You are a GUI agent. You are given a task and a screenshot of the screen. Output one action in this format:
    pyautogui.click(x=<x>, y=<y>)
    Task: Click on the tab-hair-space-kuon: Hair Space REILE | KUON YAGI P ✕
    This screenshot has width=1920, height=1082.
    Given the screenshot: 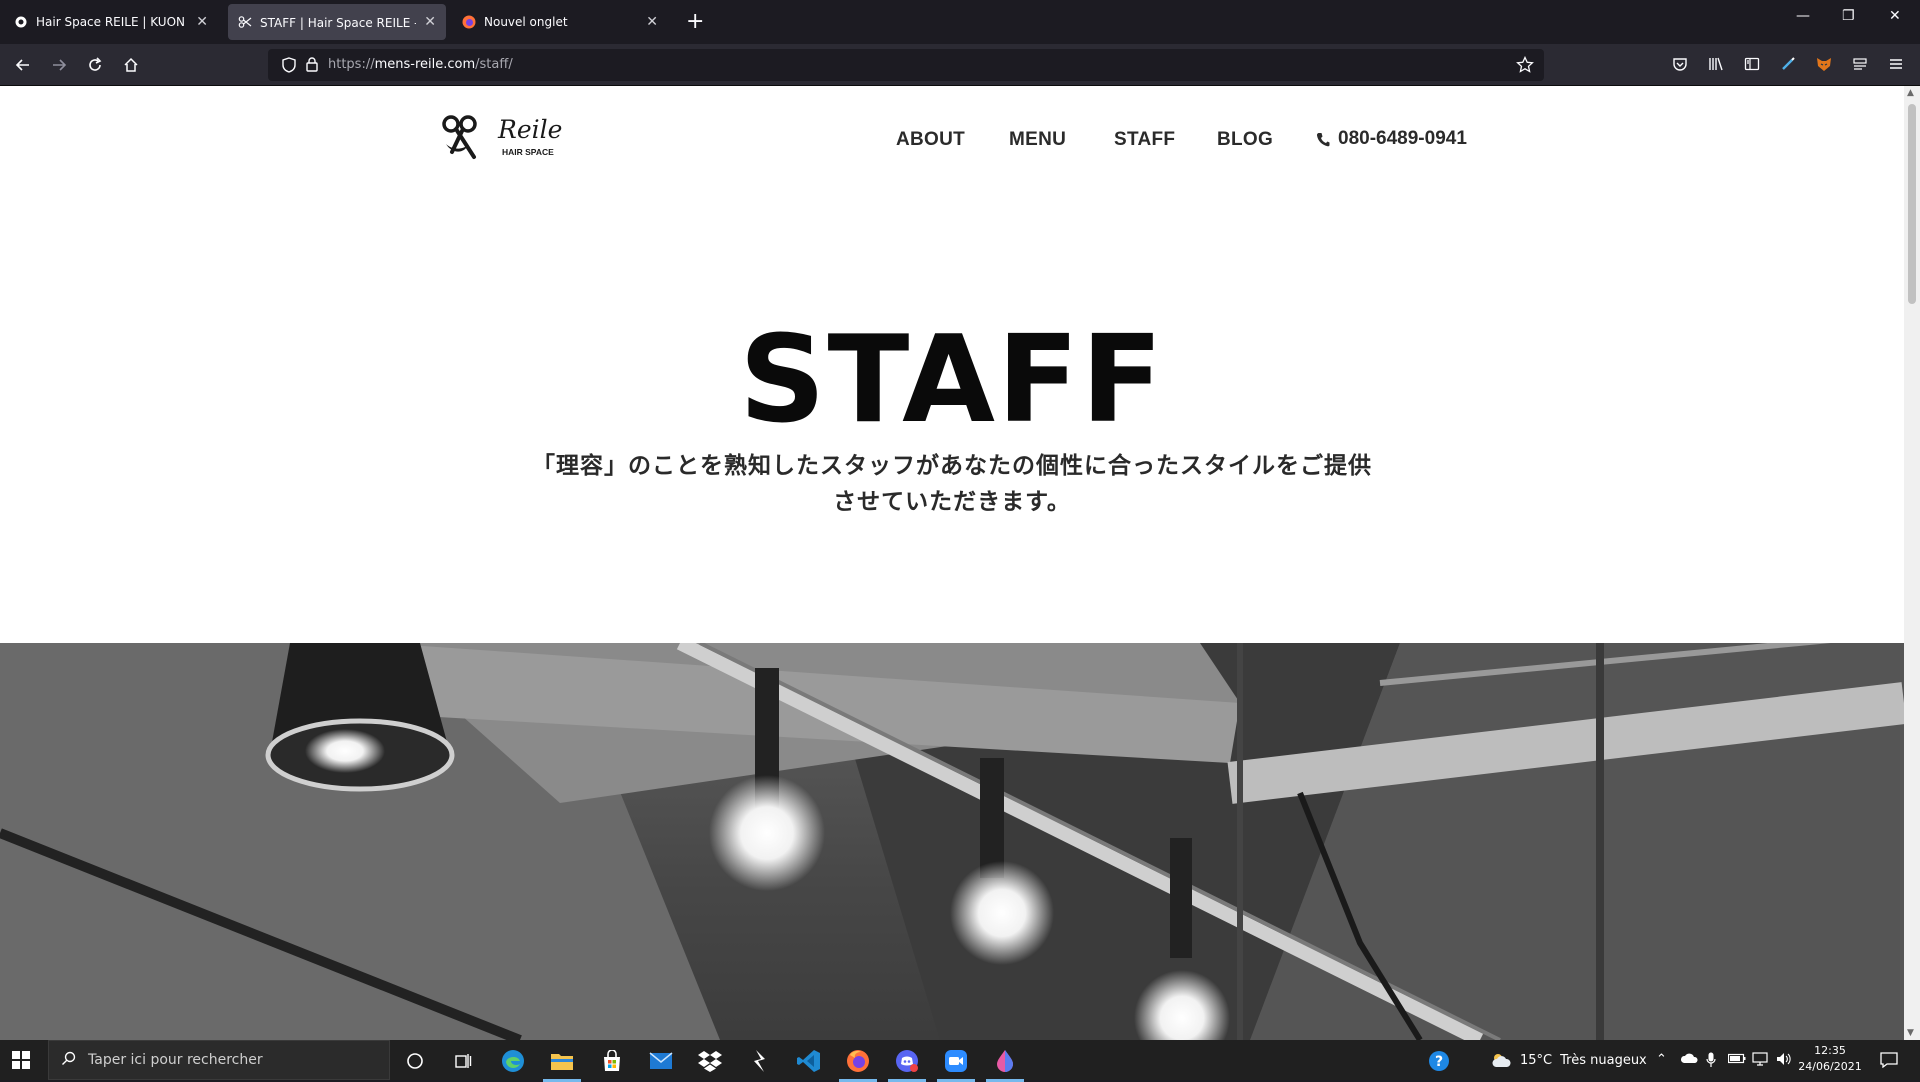 What is the action you would take?
    pyautogui.click(x=111, y=22)
    